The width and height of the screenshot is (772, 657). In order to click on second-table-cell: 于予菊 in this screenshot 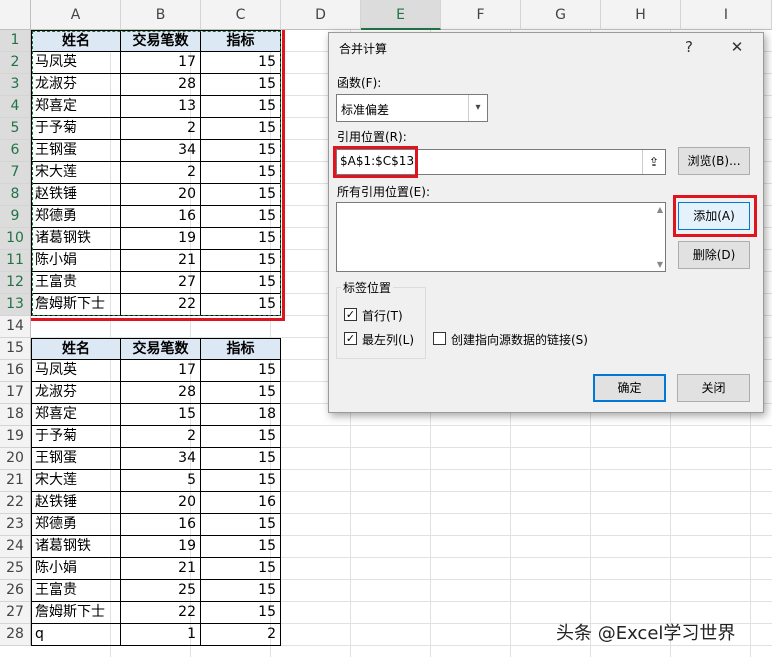, I will do `click(76, 437)`.